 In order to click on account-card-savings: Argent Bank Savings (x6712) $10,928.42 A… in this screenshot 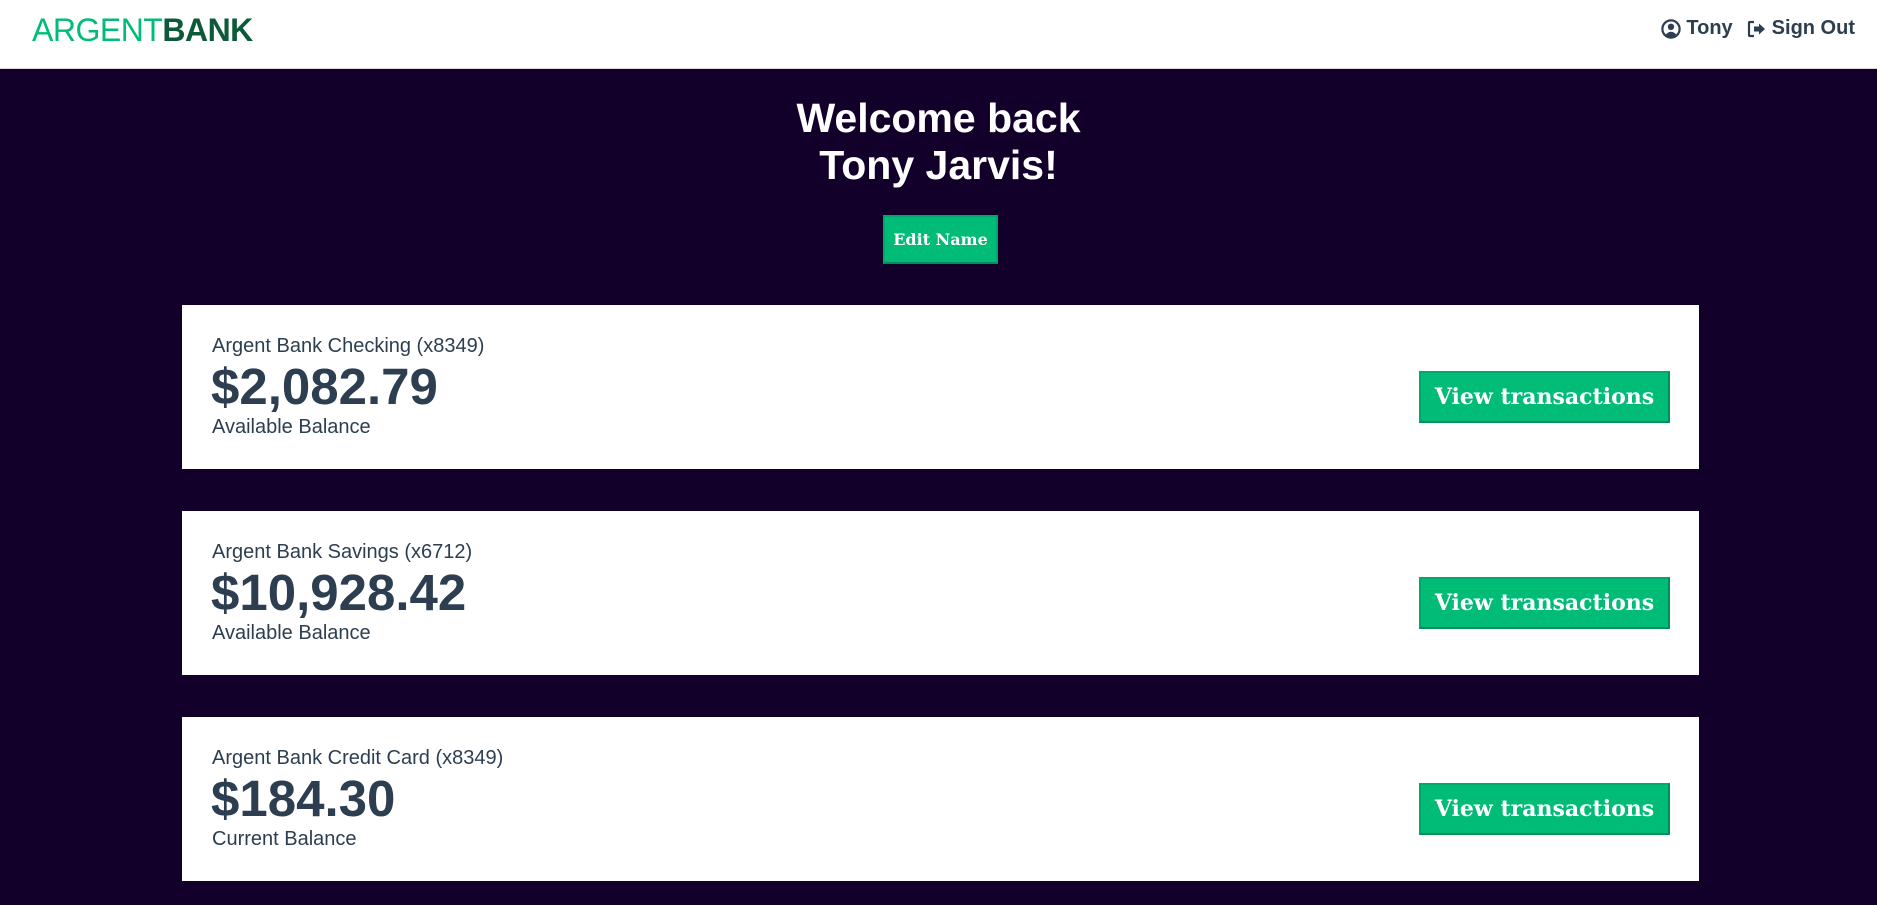, I will do `click(940, 593)`.